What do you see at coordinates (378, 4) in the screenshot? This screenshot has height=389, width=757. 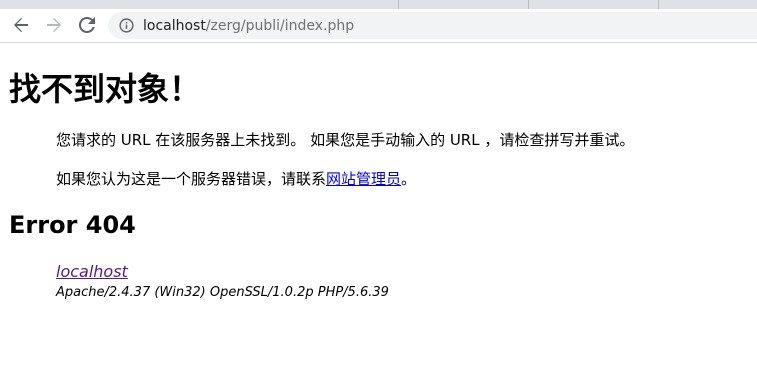 I see `tab-strip` at bounding box center [378, 4].